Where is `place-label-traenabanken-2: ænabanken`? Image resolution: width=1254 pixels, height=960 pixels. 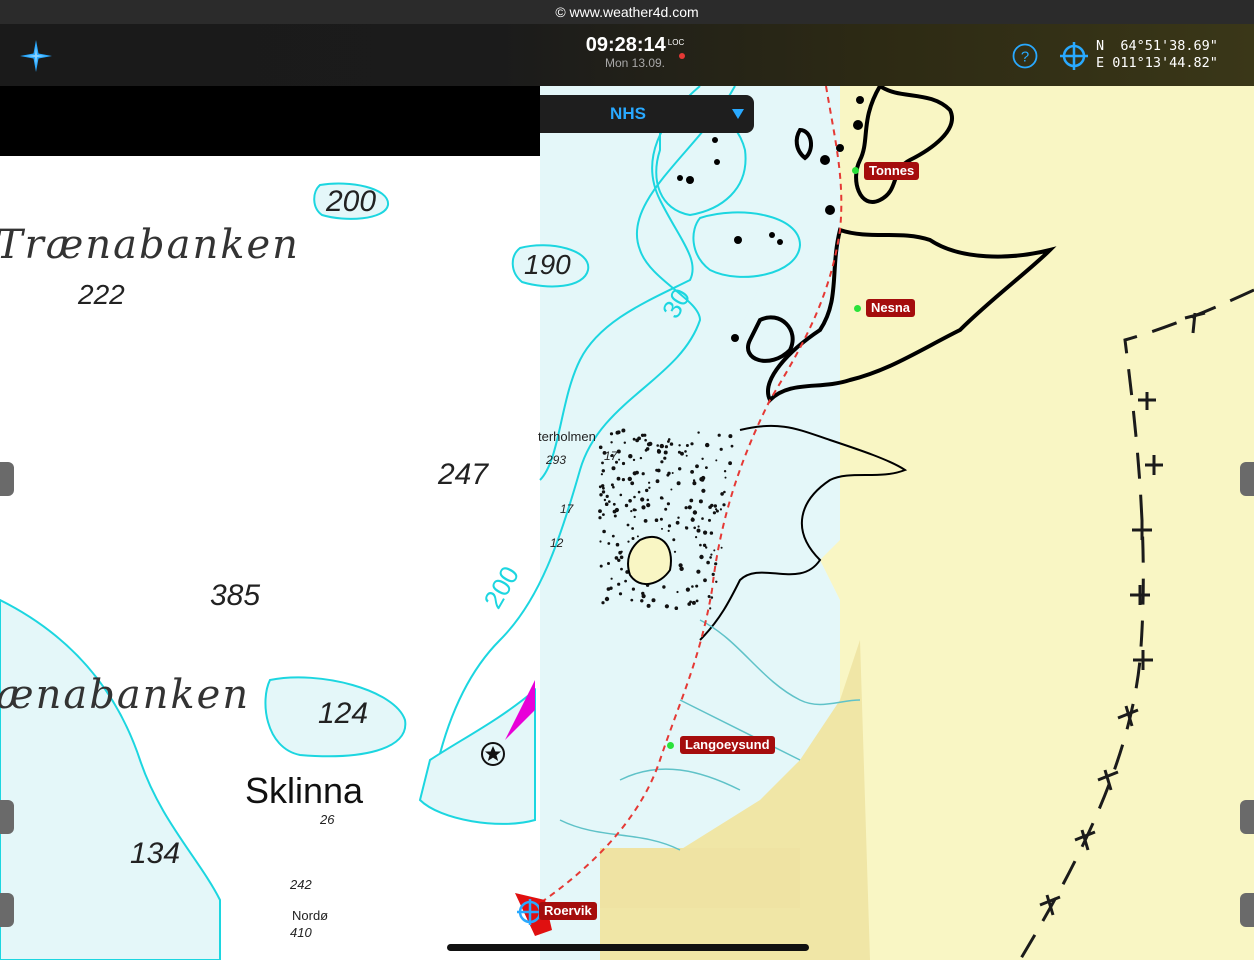
place-label-traenabanken-2: ænabanken is located at coordinates (125, 695).